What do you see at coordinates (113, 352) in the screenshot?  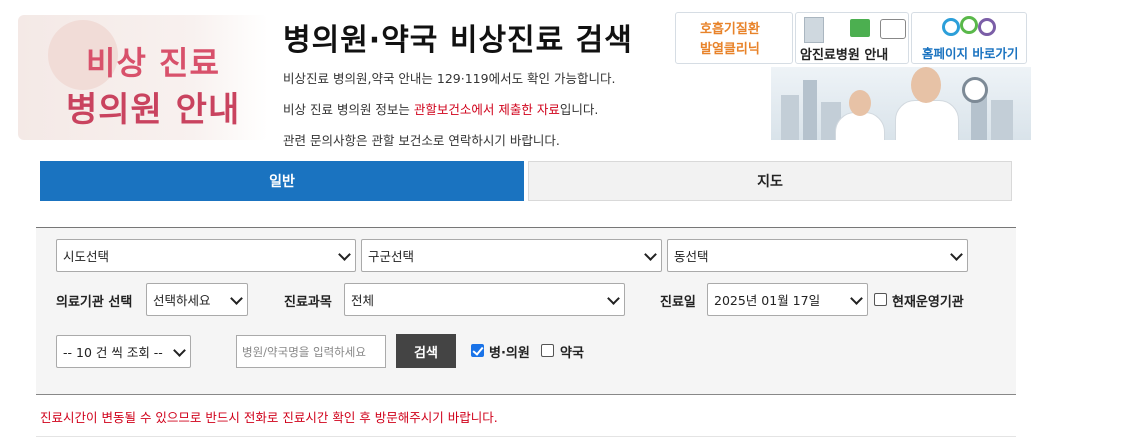 I see `page-size-select-value: -- 10 건 씩 조회 --` at bounding box center [113, 352].